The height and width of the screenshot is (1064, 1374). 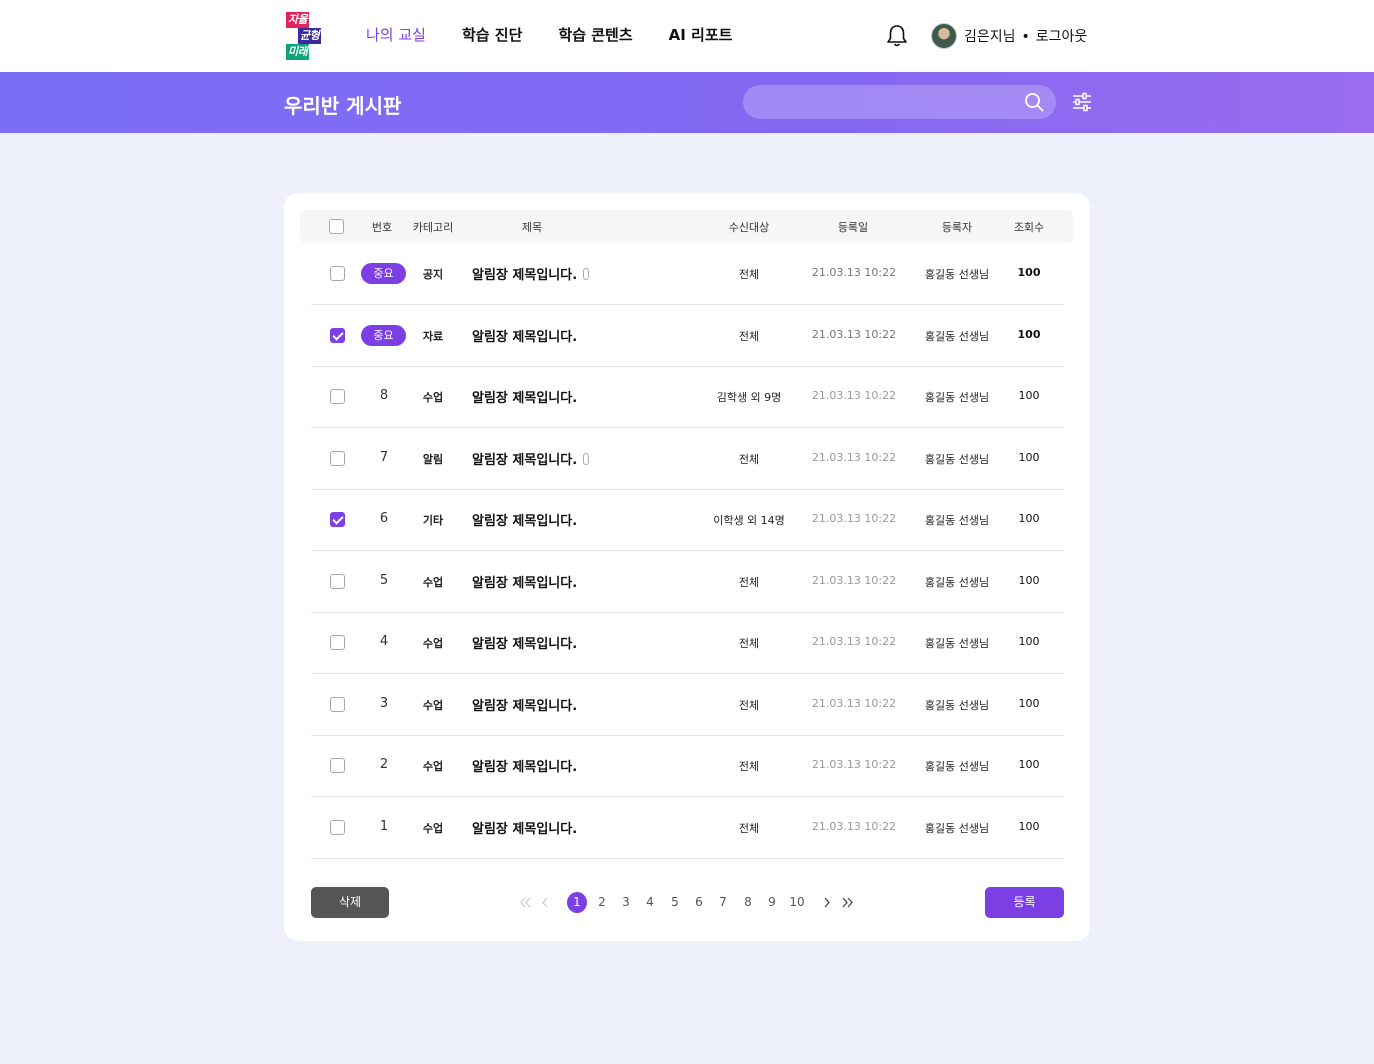 I want to click on logout-link: 로그아웃, so click(x=1062, y=37).